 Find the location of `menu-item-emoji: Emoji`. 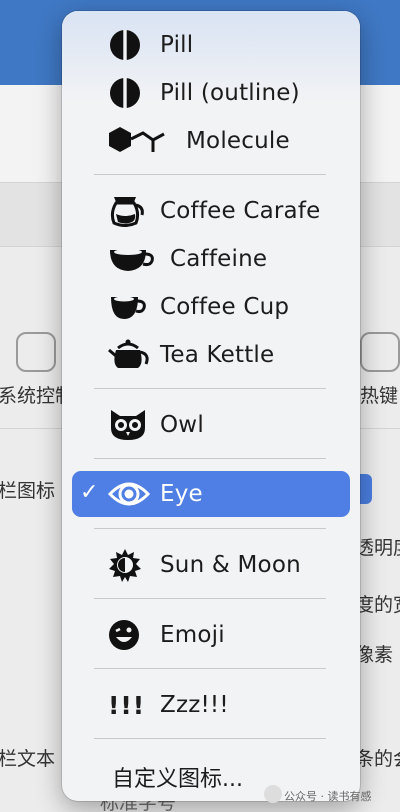

menu-item-emoji: Emoji is located at coordinates (211, 635).